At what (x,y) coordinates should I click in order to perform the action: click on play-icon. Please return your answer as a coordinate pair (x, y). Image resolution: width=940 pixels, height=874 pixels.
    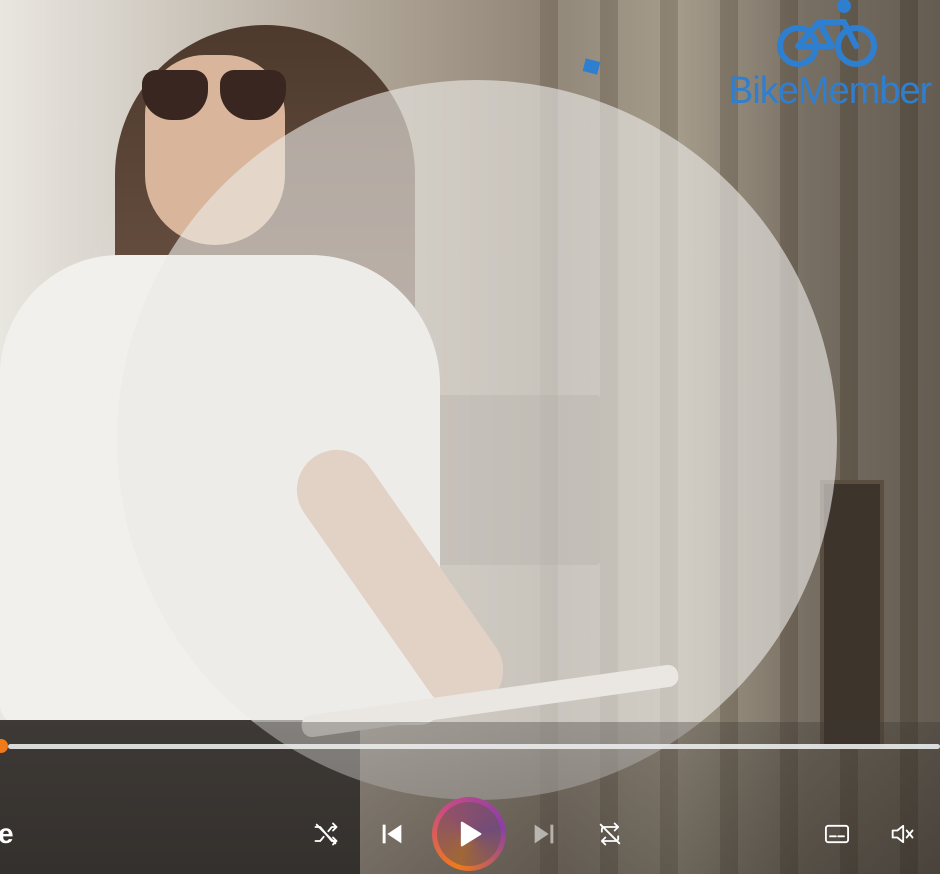
    Looking at the image, I should click on (471, 834).